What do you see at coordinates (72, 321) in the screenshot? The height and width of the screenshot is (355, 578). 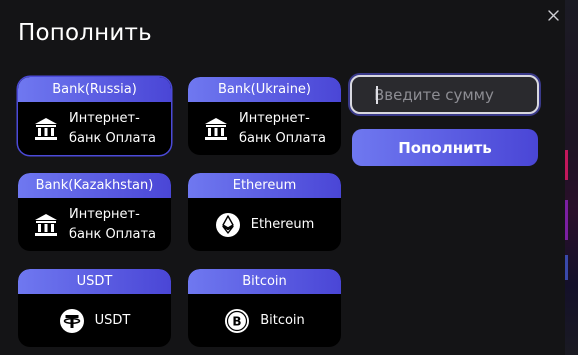 I see `tether-icon` at bounding box center [72, 321].